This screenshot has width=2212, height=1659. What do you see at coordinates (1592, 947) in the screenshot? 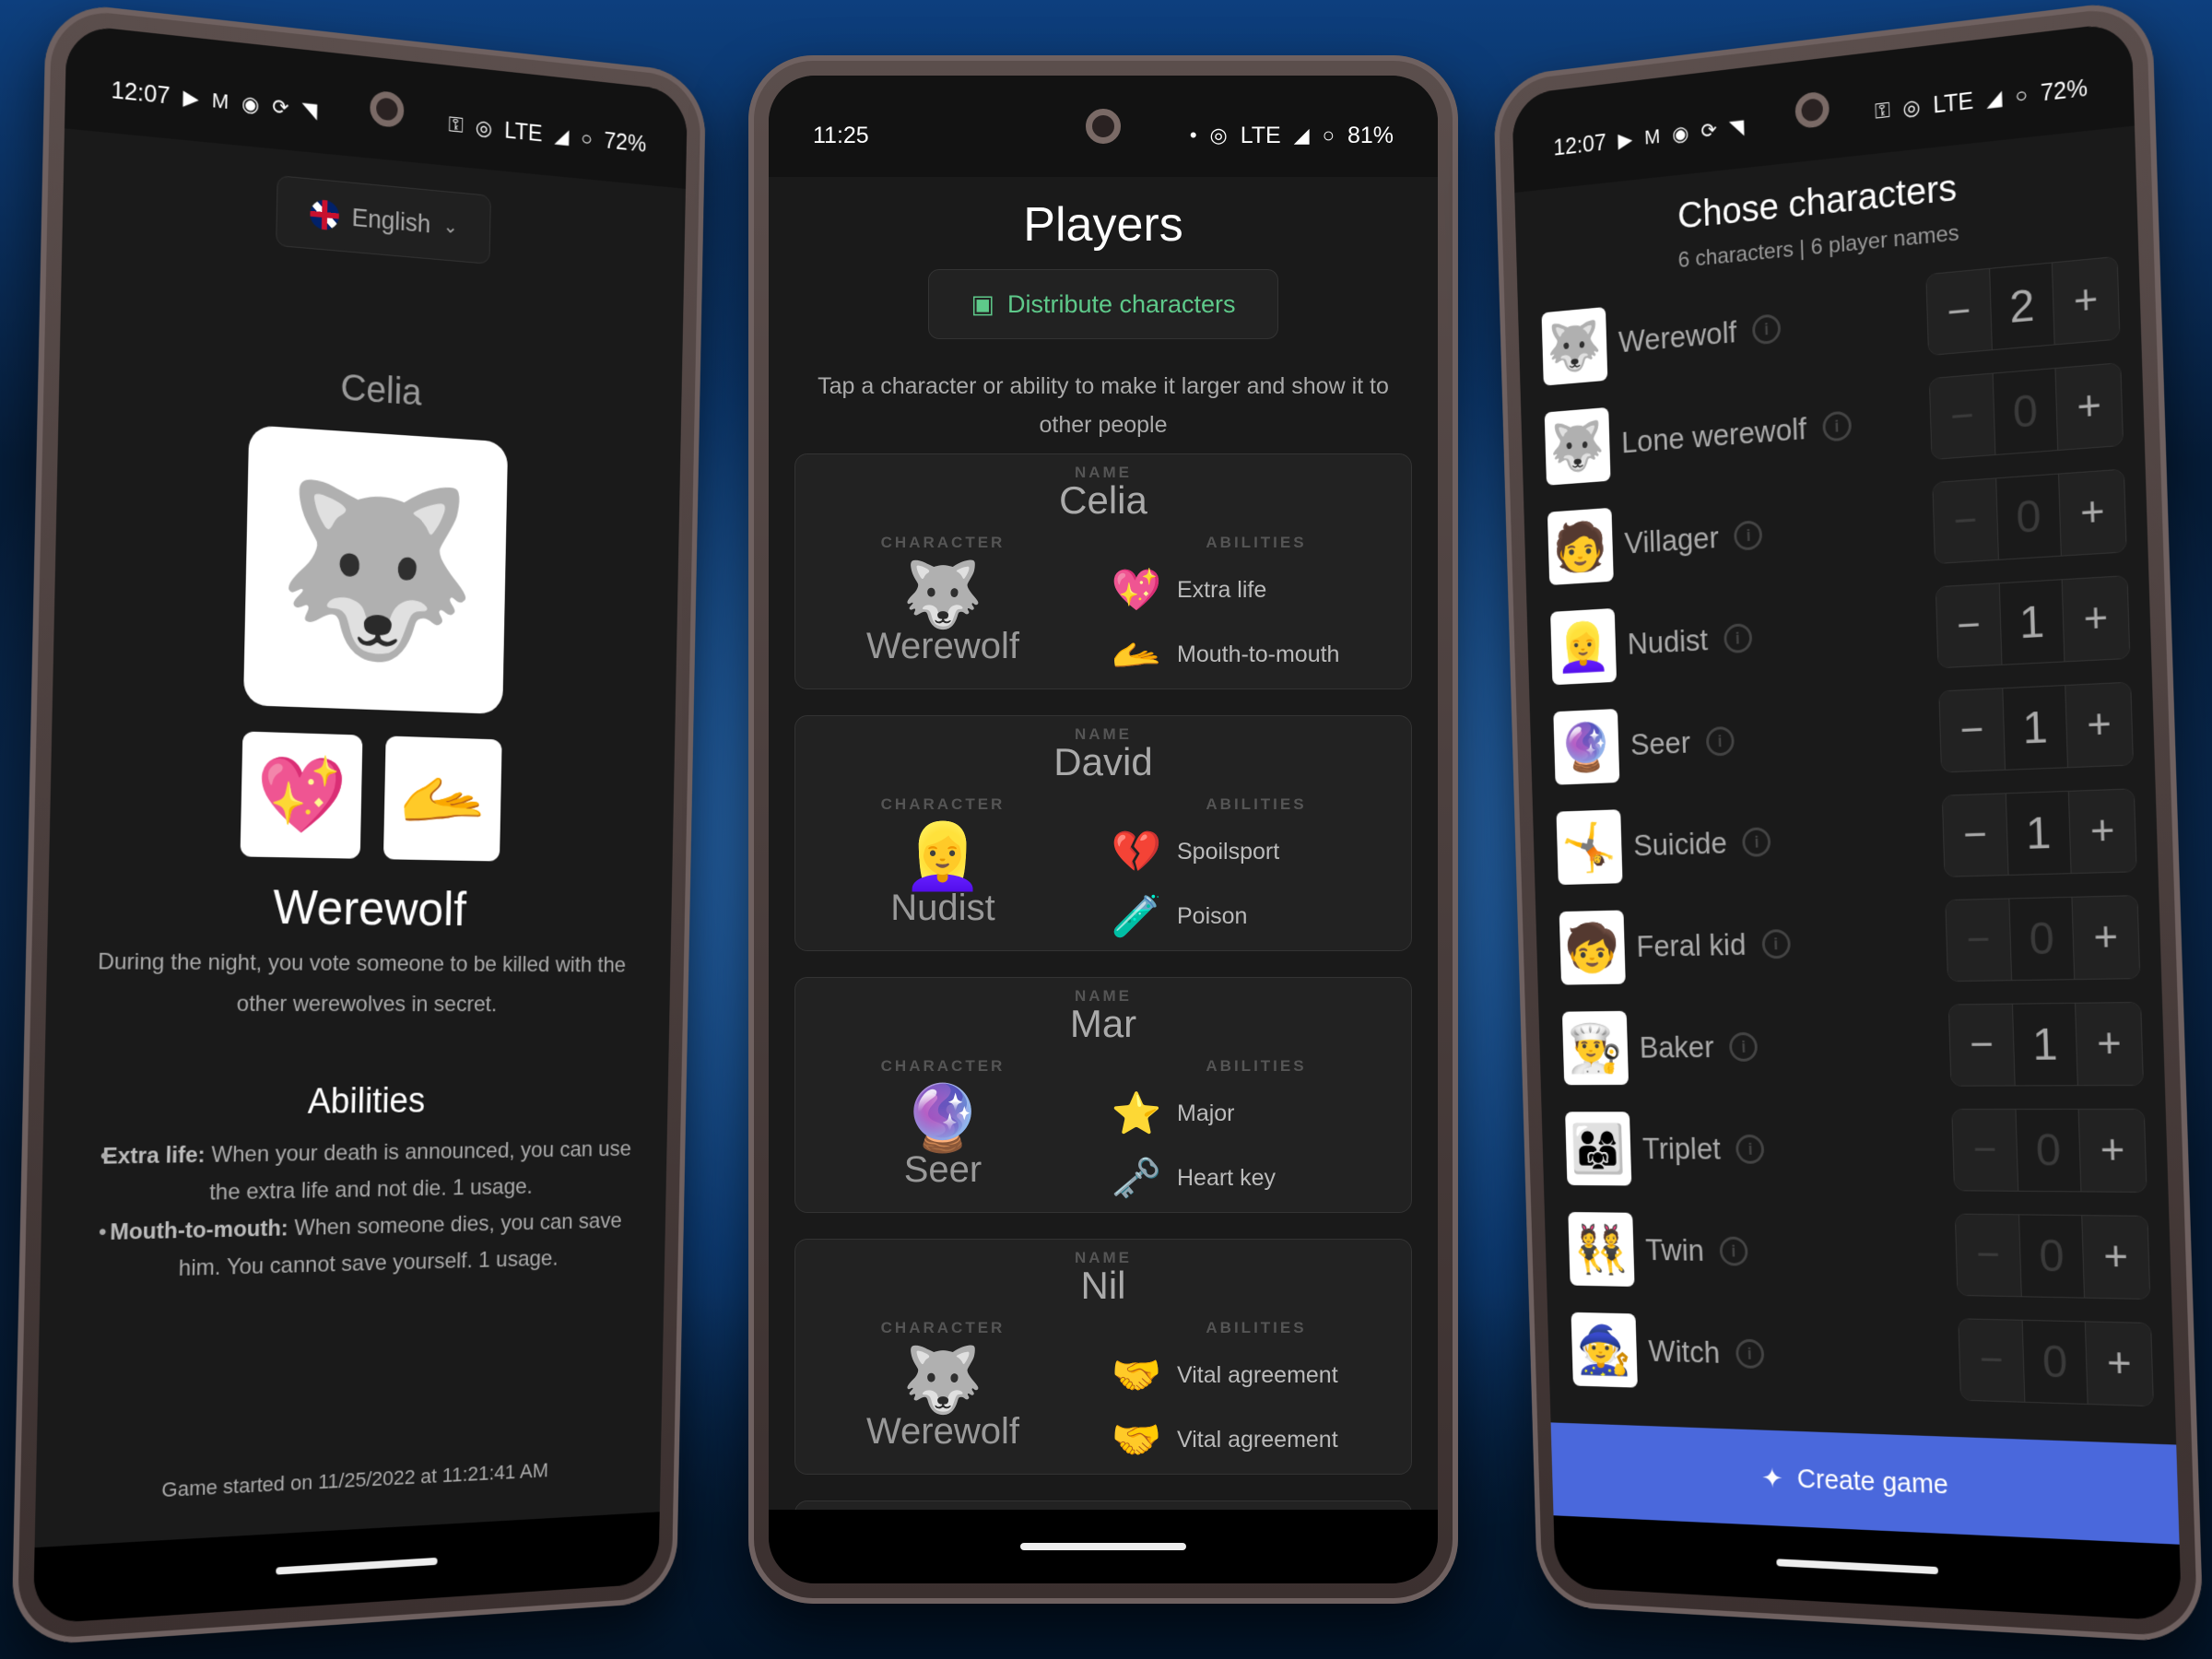
I see `character-image: 🧒` at bounding box center [1592, 947].